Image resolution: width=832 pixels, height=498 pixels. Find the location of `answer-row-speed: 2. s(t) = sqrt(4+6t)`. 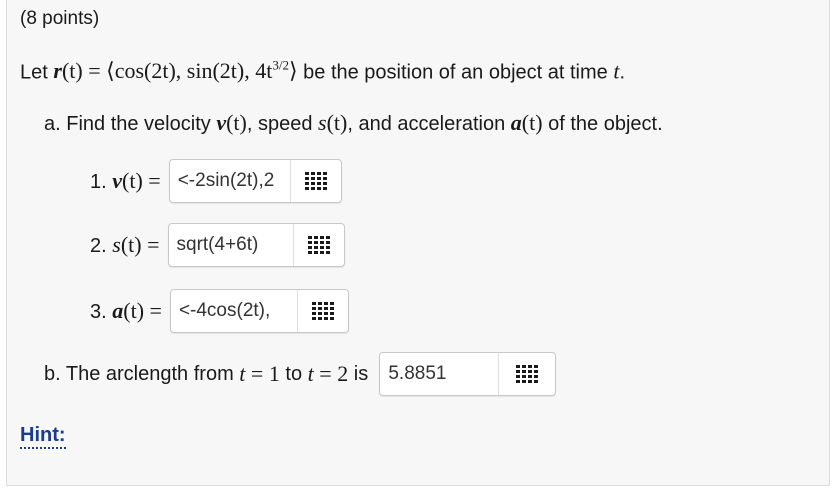

answer-row-speed: 2. s(t) = sqrt(4+6t) is located at coordinates (217, 245).